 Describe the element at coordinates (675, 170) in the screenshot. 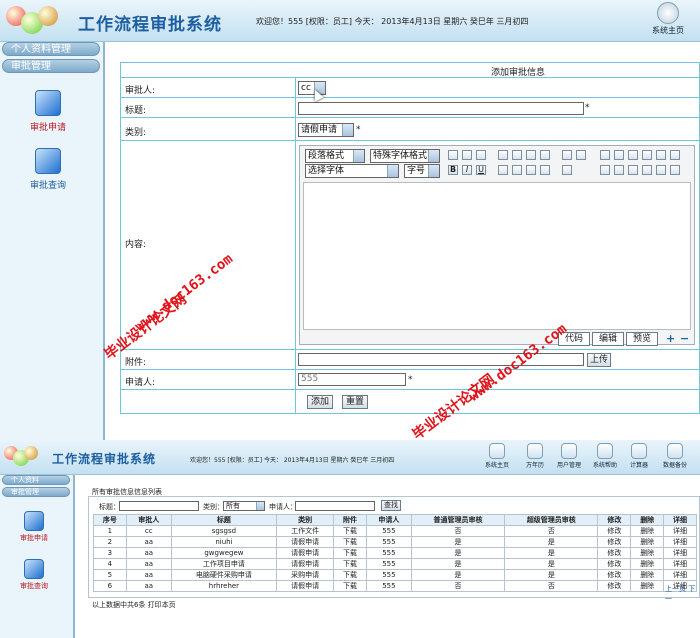

I see `help-icon` at that location.